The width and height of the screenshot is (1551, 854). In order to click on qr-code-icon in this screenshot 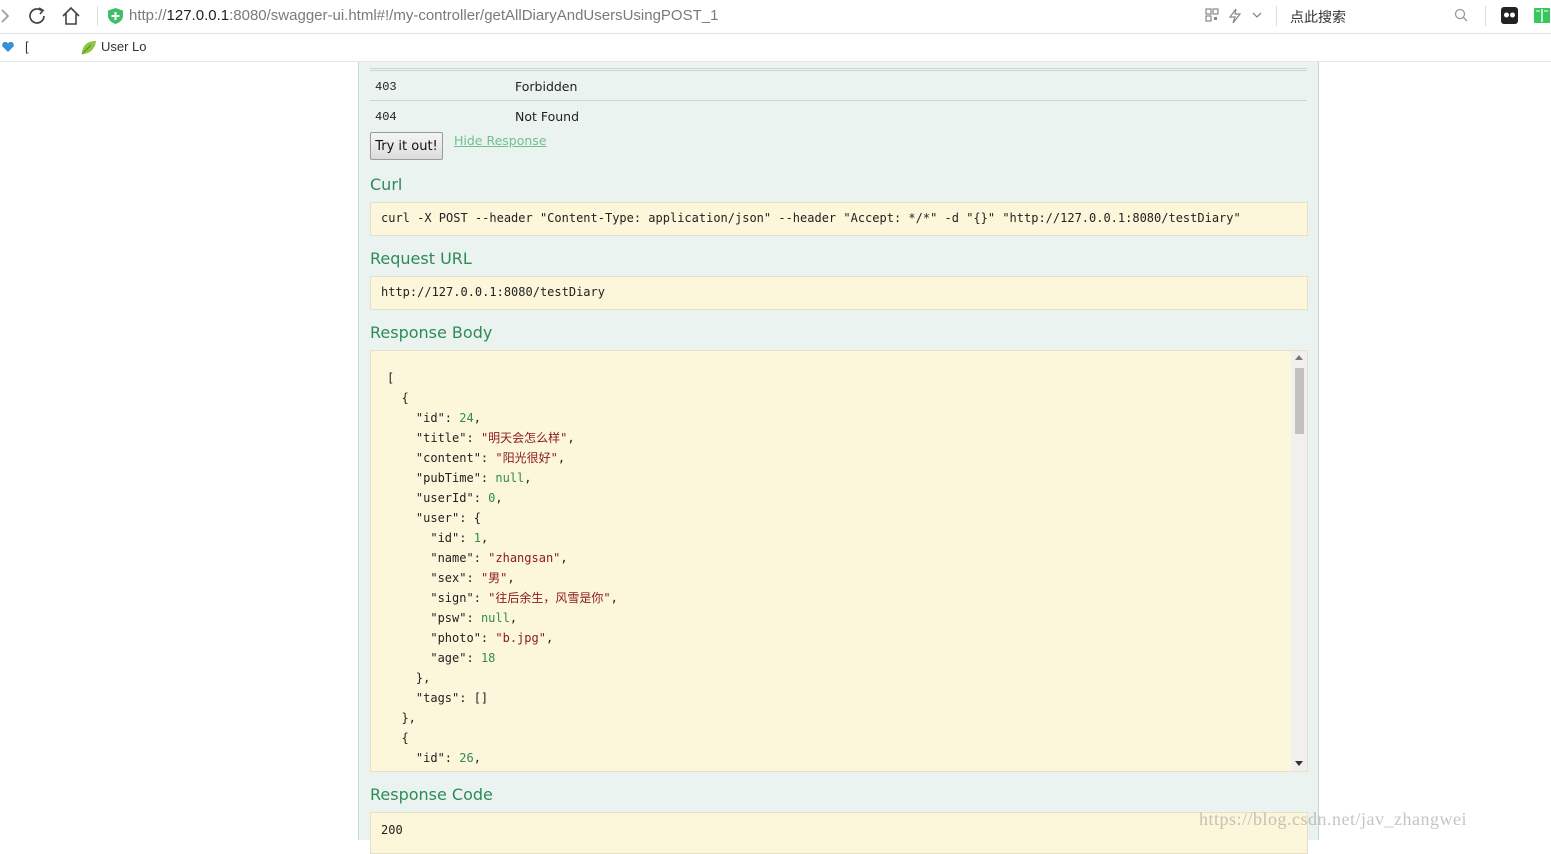, I will do `click(1212, 15)`.